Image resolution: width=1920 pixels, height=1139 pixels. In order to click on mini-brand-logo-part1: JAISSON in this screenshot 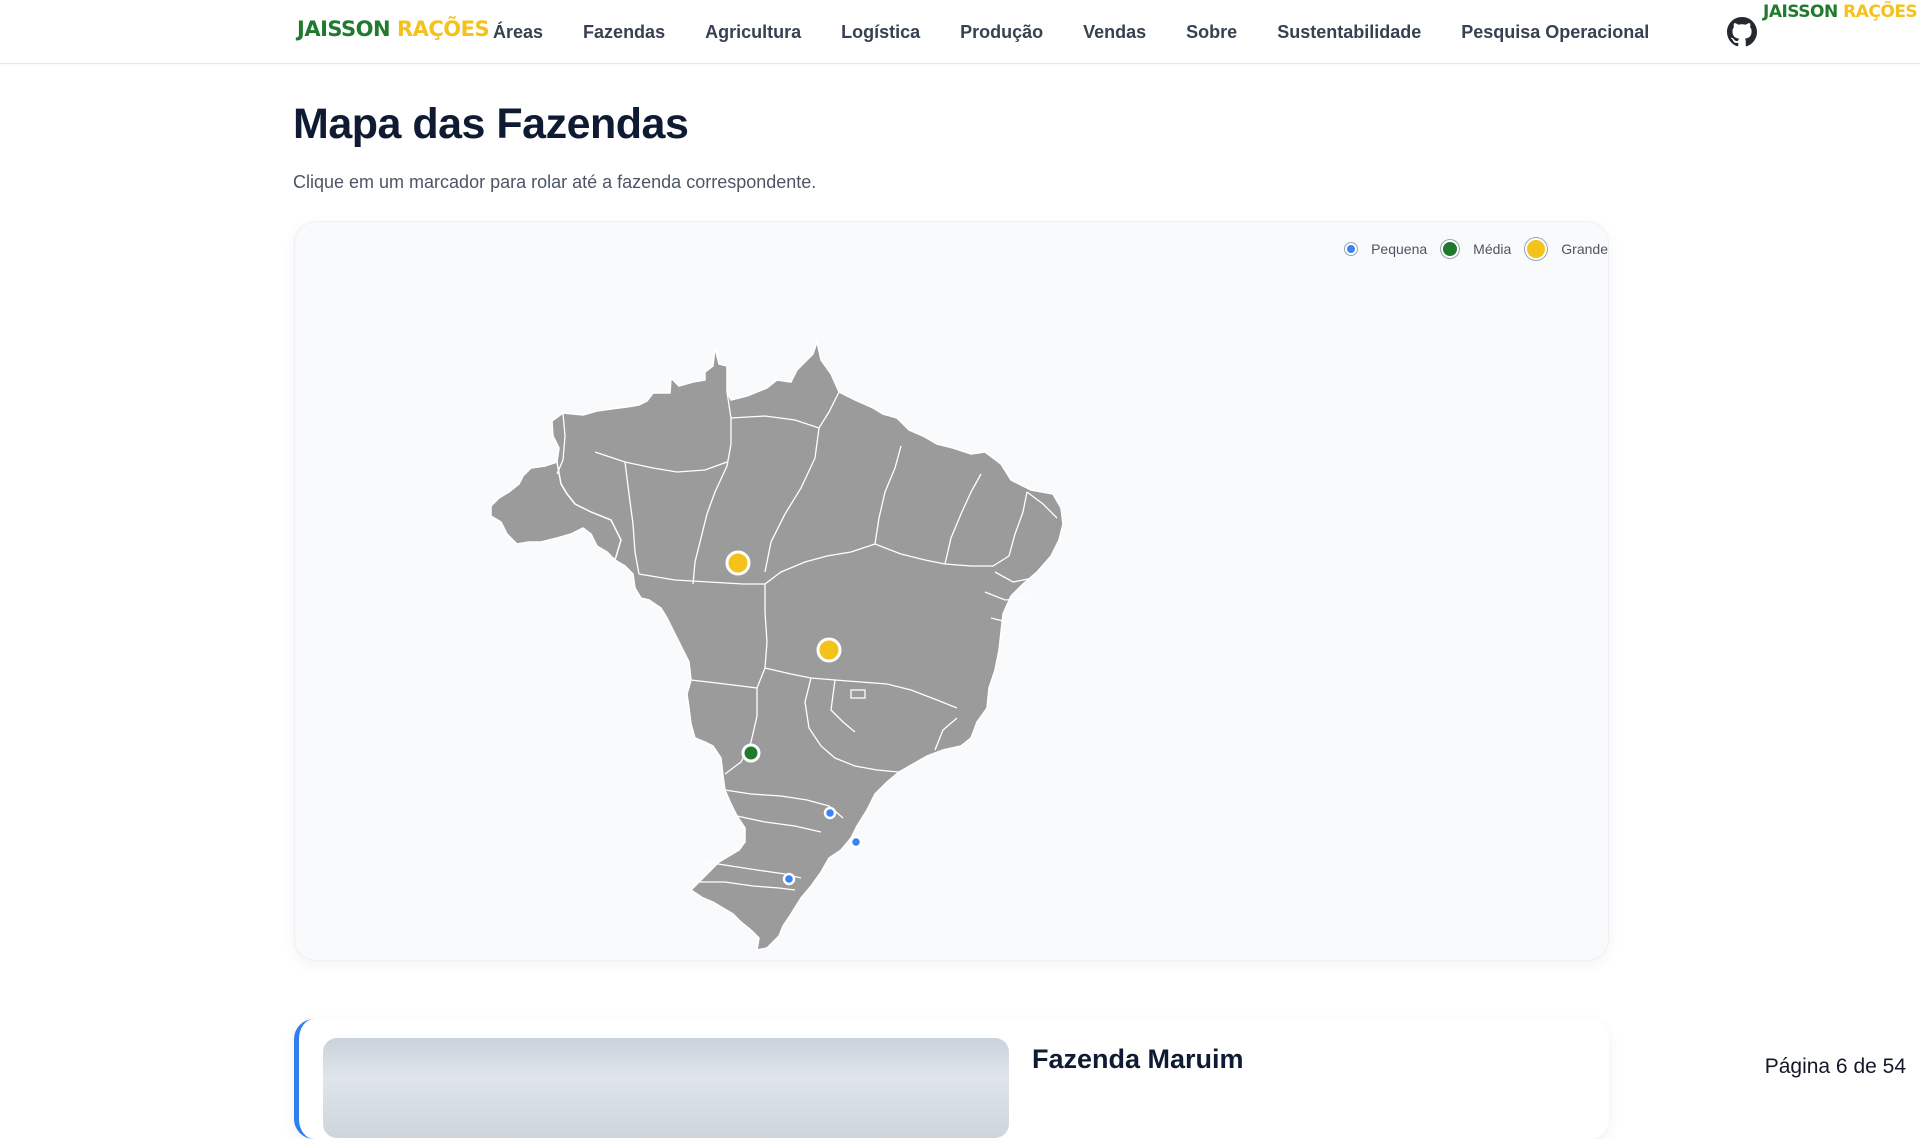, I will do `click(1800, 12)`.